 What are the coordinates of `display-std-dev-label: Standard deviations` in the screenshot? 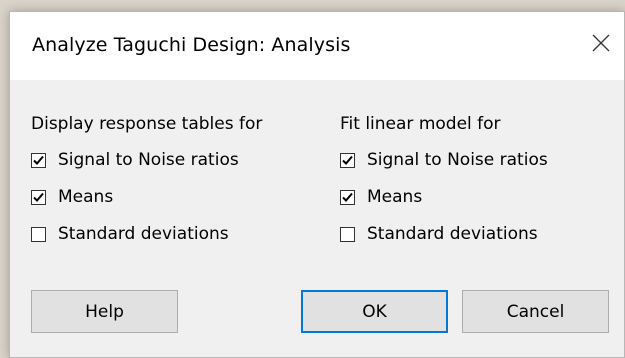 It's located at (143, 234).